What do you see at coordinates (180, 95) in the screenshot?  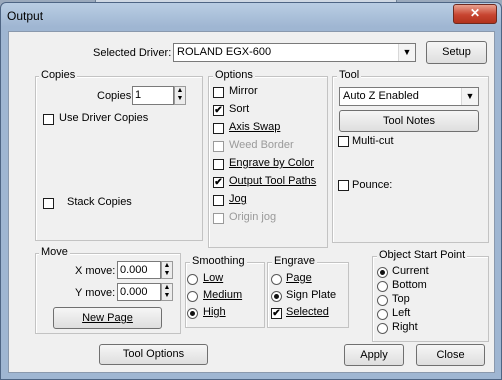 I see `copies-spinner: ▲ ▼` at bounding box center [180, 95].